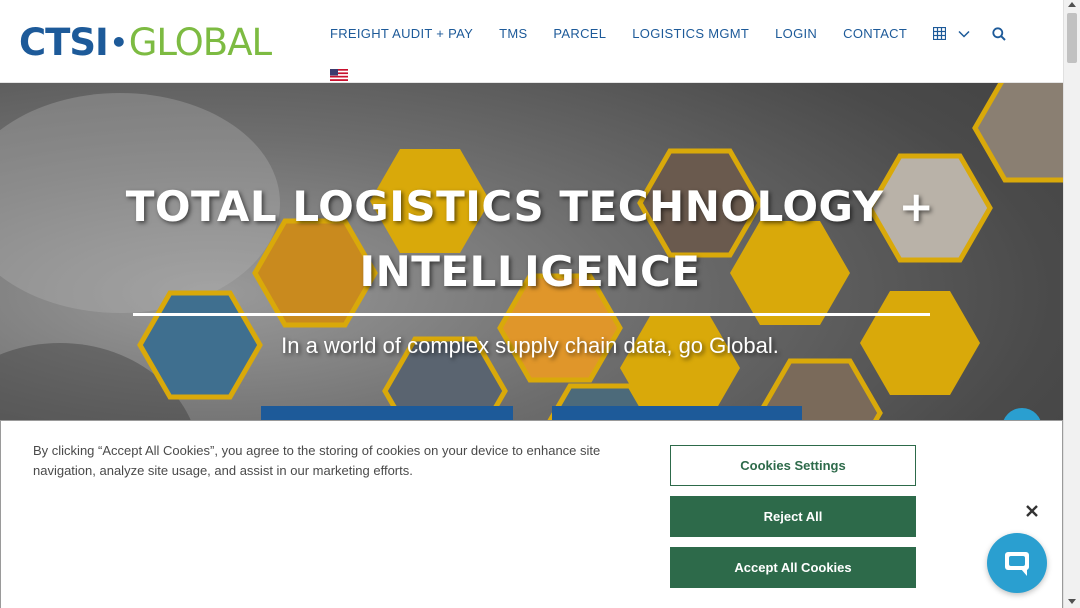 This screenshot has width=1080, height=608. What do you see at coordinates (579, 33) in the screenshot?
I see `nav-item-parcel: PARCEL` at bounding box center [579, 33].